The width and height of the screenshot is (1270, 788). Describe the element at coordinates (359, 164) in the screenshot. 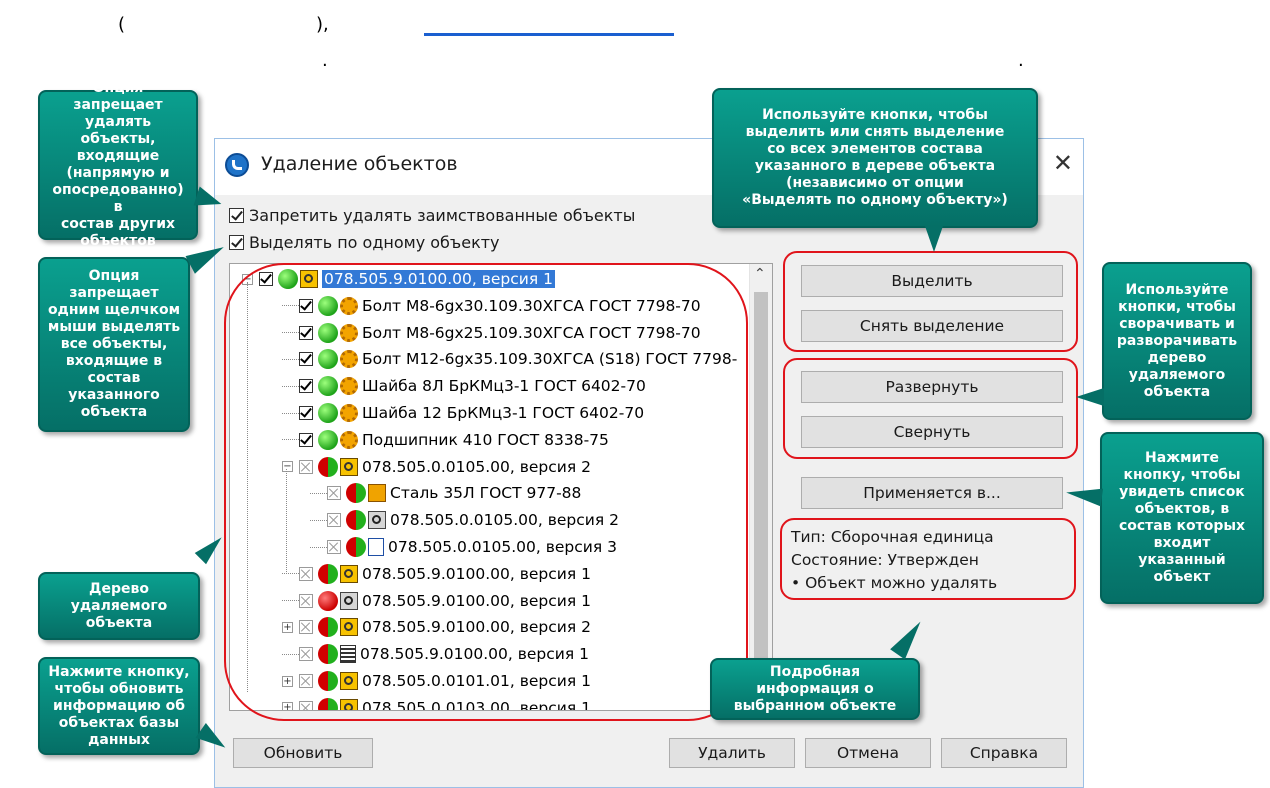

I see `dialog-title: Удаление объектов` at that location.